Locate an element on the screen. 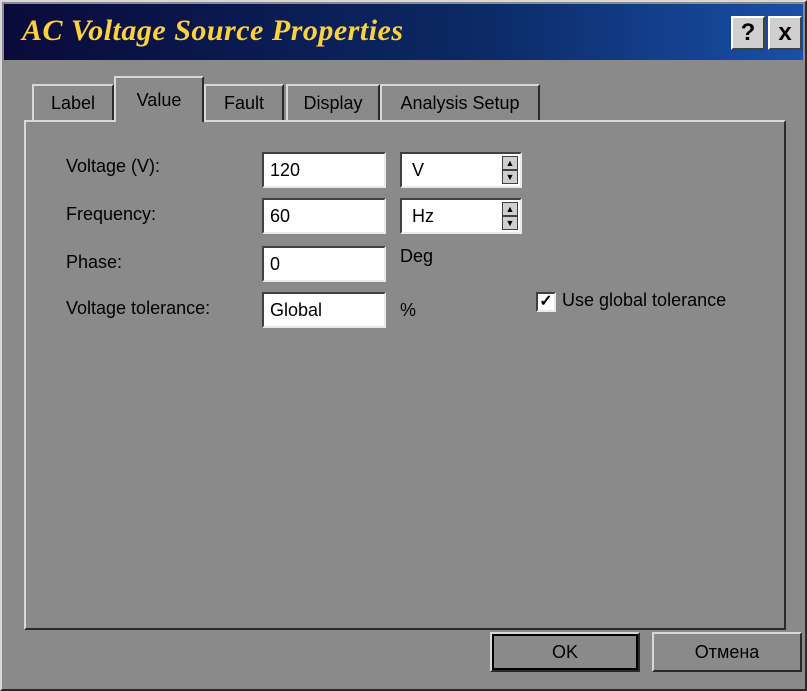 Image resolution: width=807 pixels, height=691 pixels. ok-button: OK is located at coordinates (565, 652).